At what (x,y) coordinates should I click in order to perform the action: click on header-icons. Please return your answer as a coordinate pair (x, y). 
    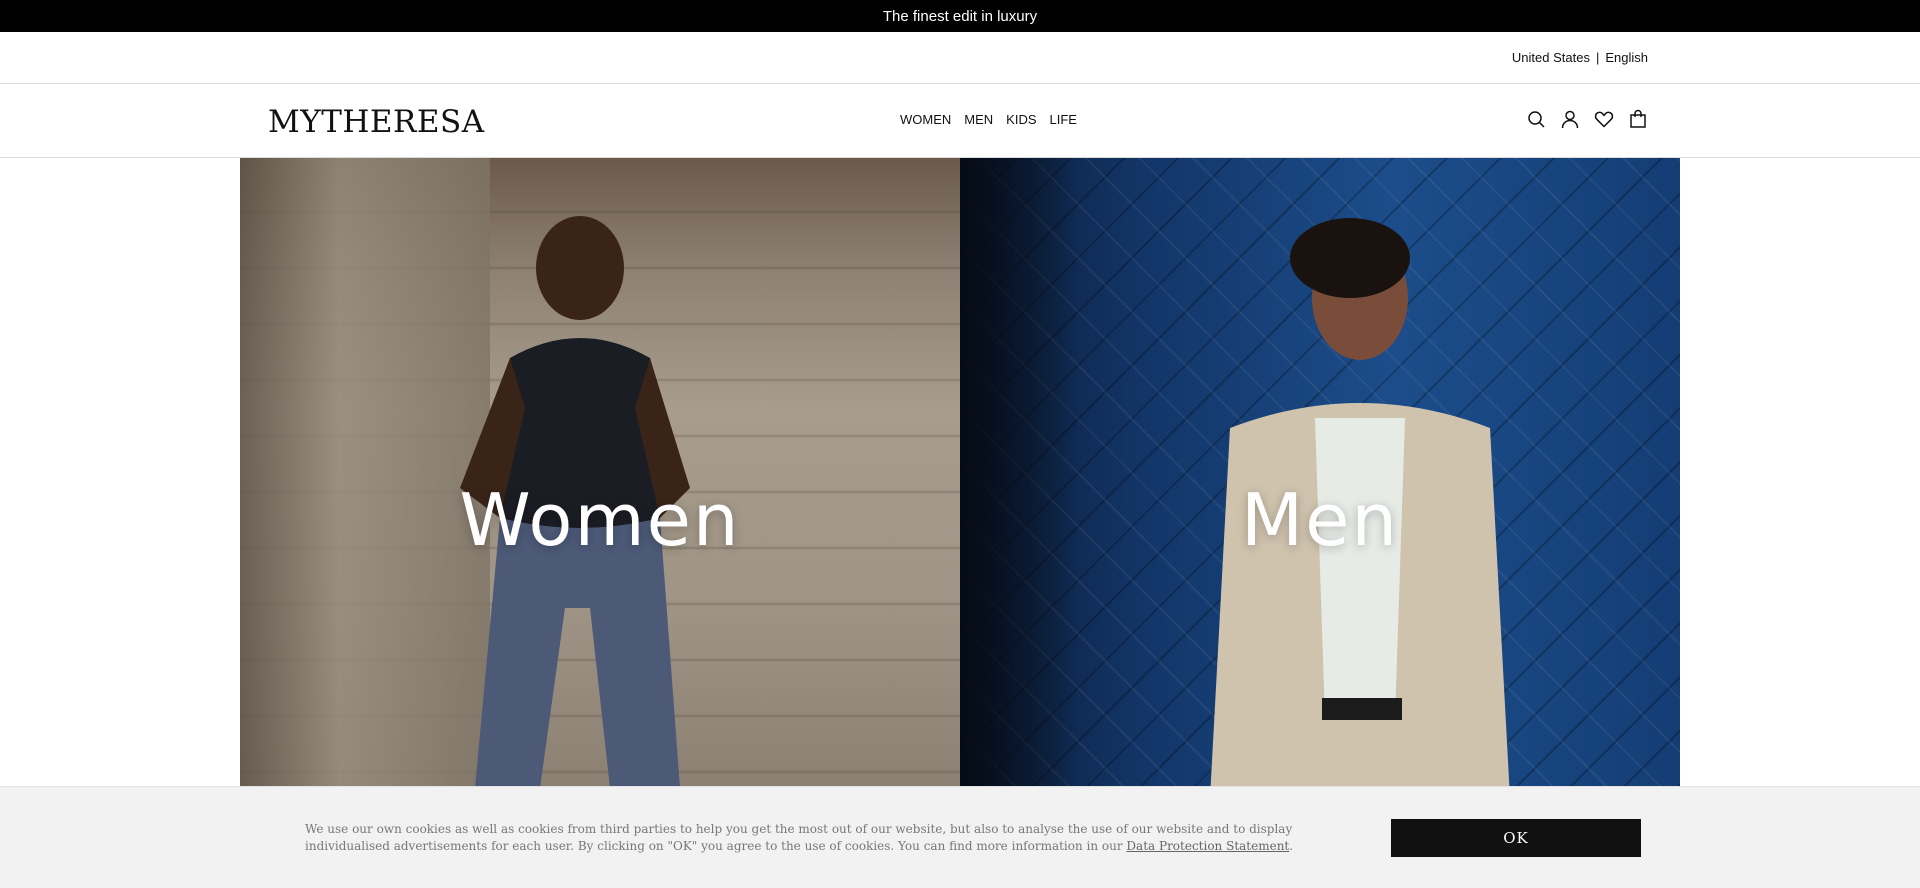
    Looking at the image, I should click on (1587, 119).